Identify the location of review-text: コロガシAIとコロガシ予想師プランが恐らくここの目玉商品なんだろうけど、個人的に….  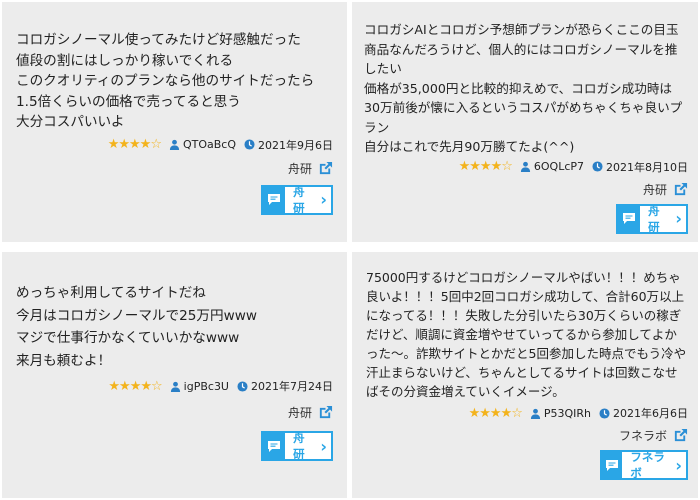
(523, 88).